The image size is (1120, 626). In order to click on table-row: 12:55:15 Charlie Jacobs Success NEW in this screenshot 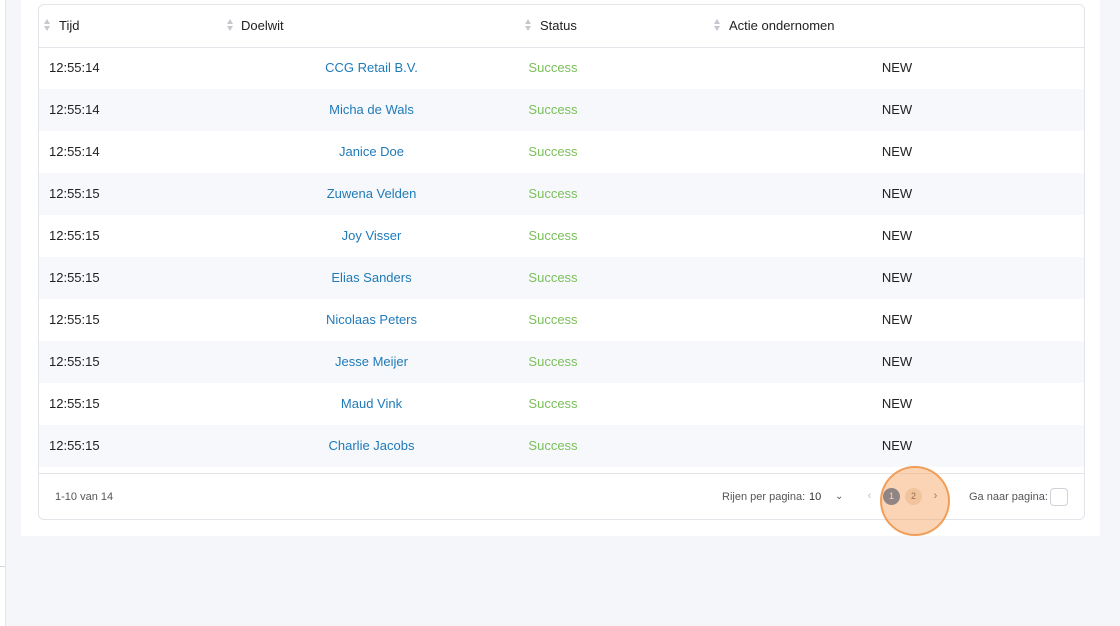, I will do `click(561, 446)`.